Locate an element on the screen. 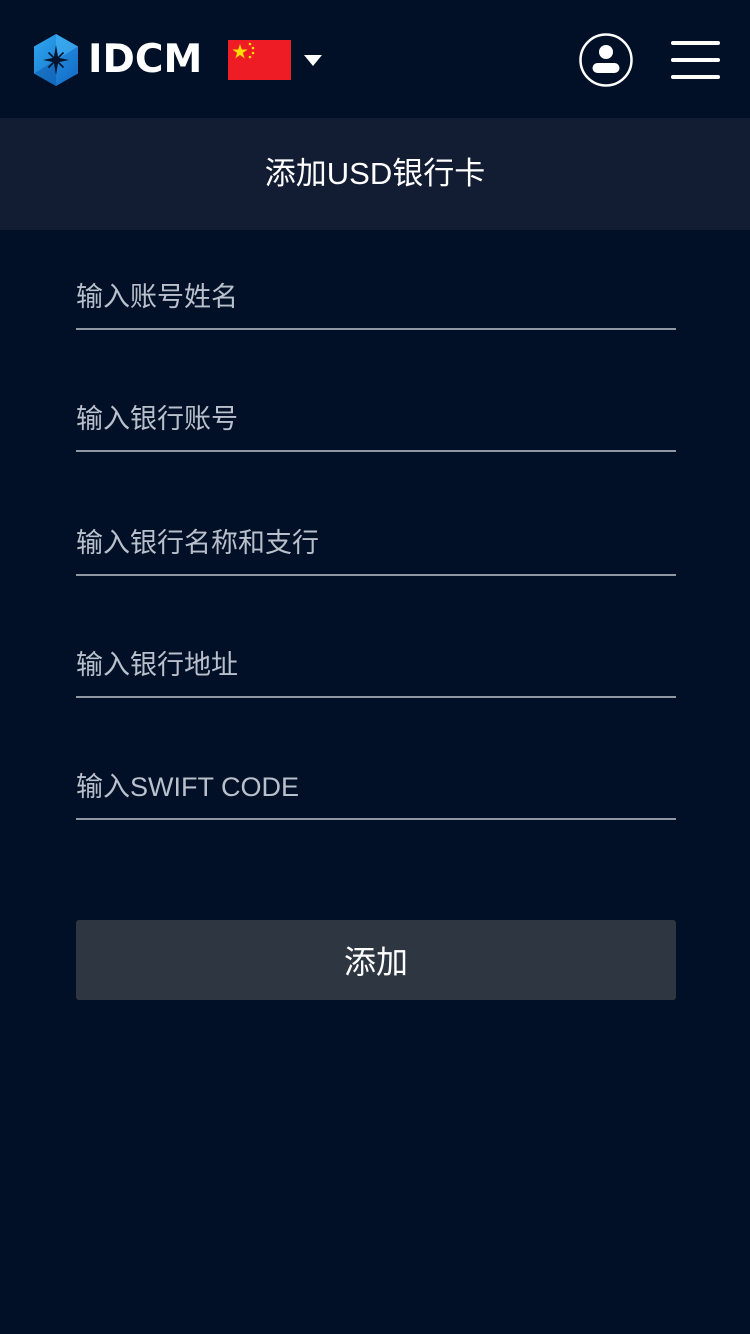  bank-address-input is located at coordinates (376, 665).